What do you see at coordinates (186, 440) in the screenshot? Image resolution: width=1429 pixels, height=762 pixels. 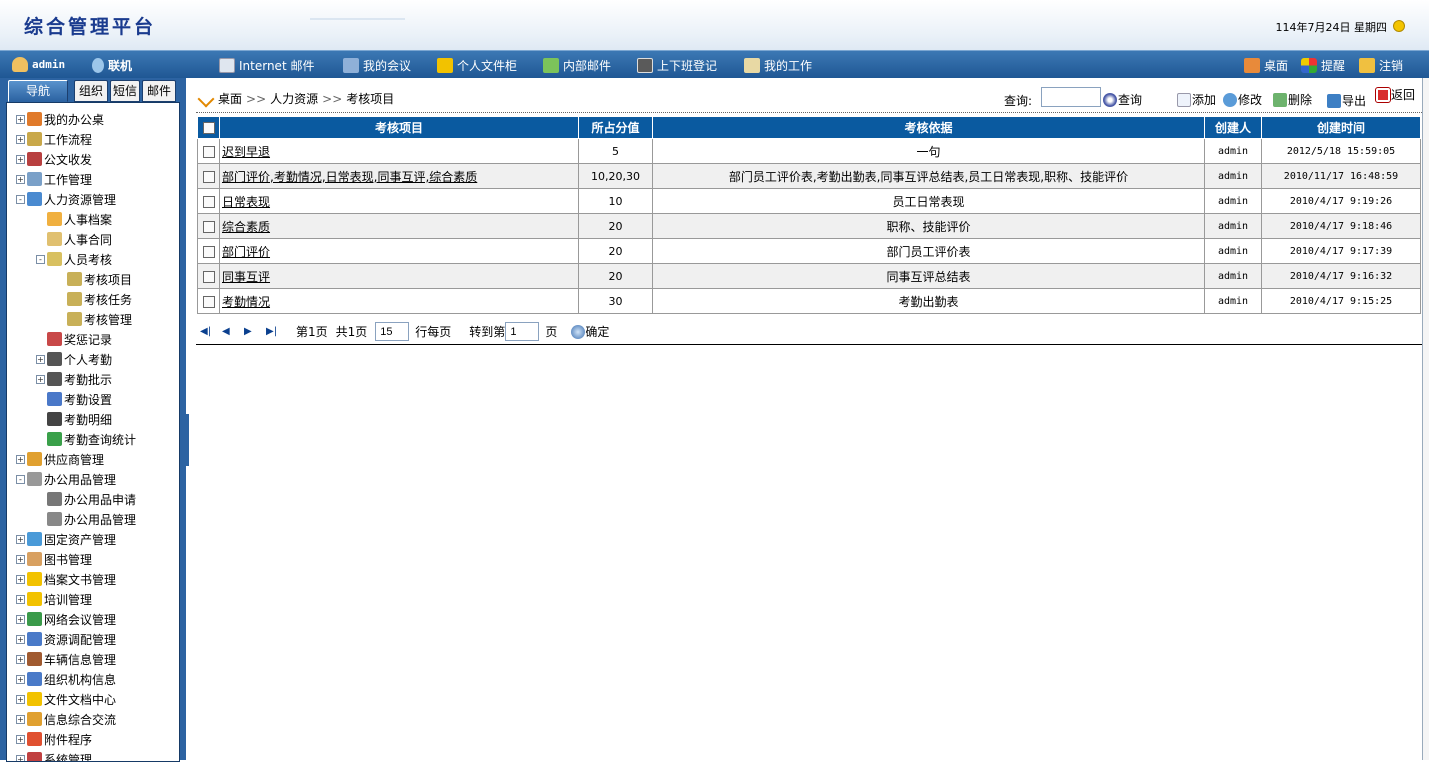 I see `sidebar-collapse-handle` at bounding box center [186, 440].